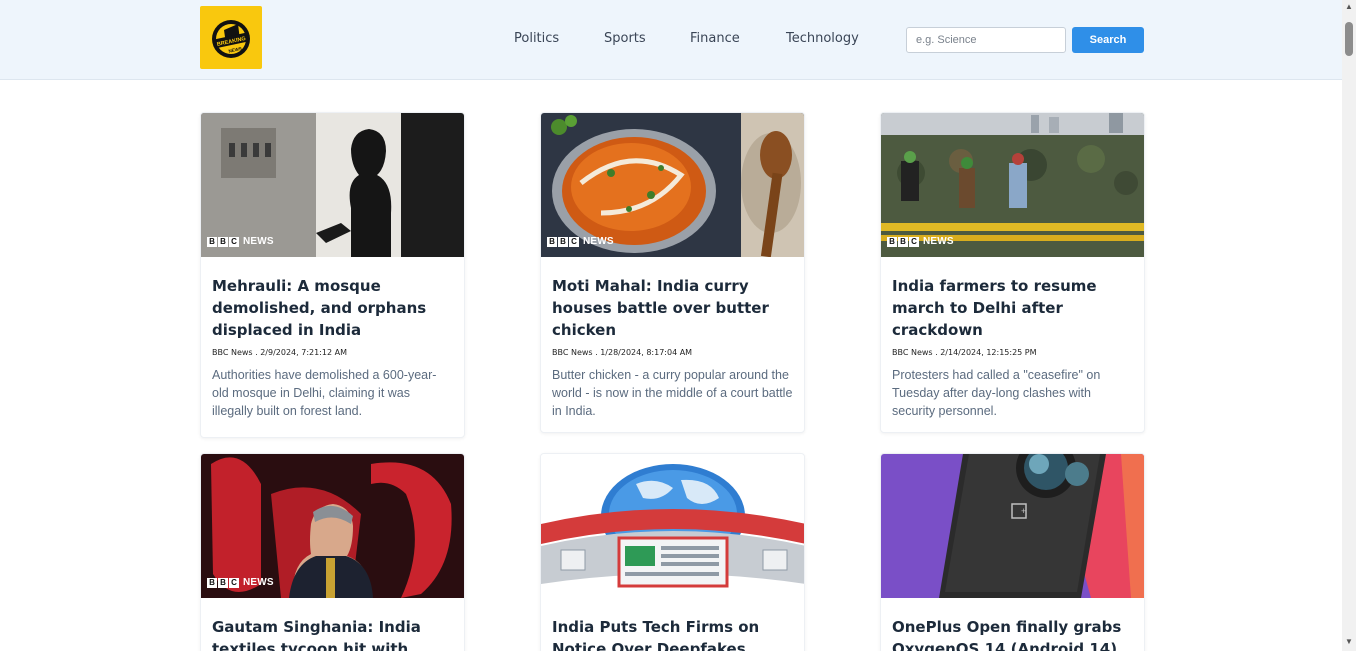  Describe the element at coordinates (822, 38) in the screenshot. I see `nav-link-technology: Technology` at that location.